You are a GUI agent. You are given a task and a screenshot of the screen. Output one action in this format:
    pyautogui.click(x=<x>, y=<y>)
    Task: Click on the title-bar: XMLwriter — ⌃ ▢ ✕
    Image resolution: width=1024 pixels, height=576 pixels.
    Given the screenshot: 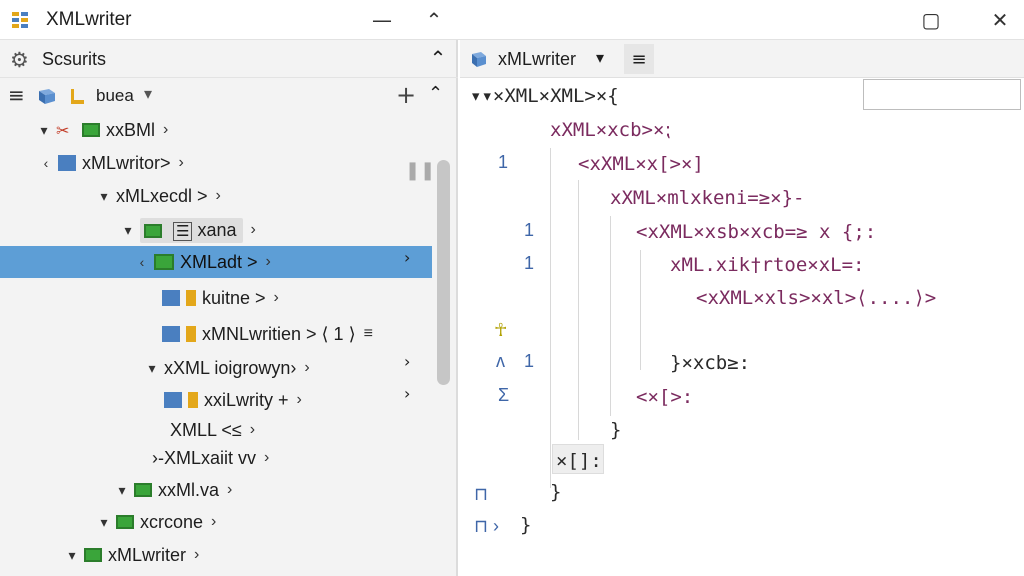 What is the action you would take?
    pyautogui.click(x=512, y=20)
    